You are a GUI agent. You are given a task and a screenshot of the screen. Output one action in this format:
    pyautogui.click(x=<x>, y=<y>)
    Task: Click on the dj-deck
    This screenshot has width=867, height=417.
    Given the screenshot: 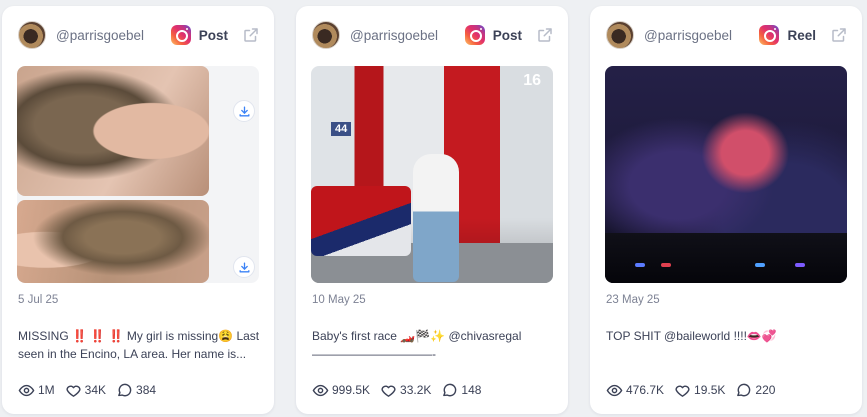 What is the action you would take?
    pyautogui.click(x=726, y=258)
    